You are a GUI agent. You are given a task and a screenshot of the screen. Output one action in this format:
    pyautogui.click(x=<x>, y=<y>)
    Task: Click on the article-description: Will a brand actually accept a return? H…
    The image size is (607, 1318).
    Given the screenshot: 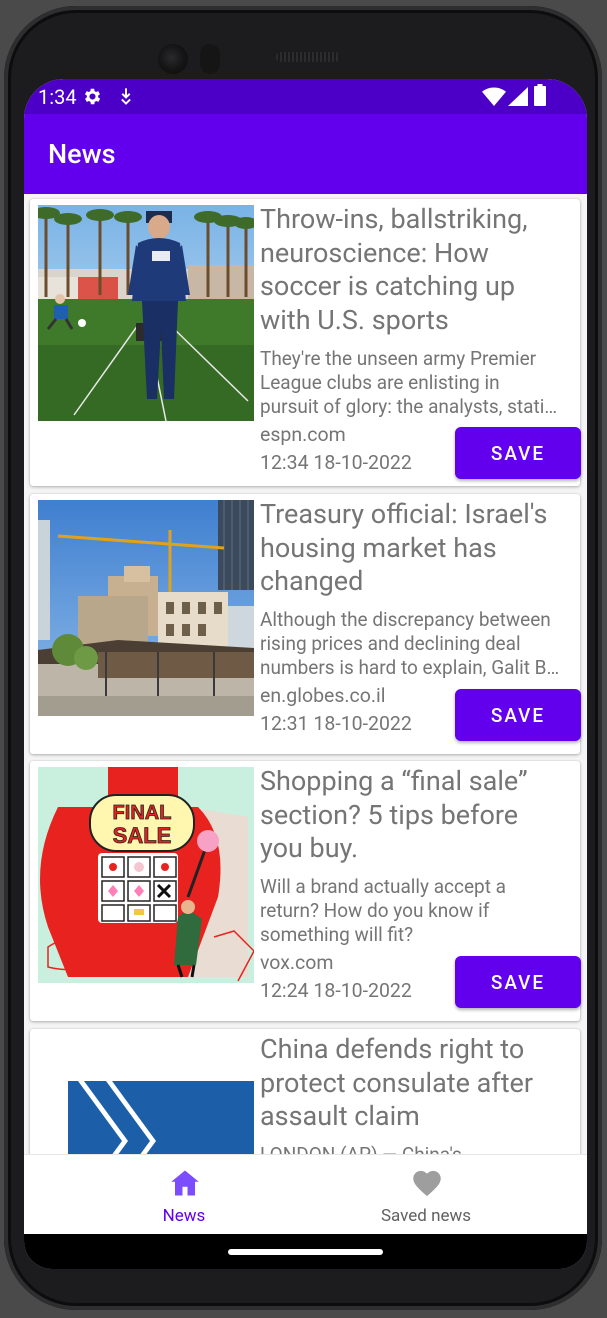 What is the action you would take?
    pyautogui.click(x=383, y=910)
    